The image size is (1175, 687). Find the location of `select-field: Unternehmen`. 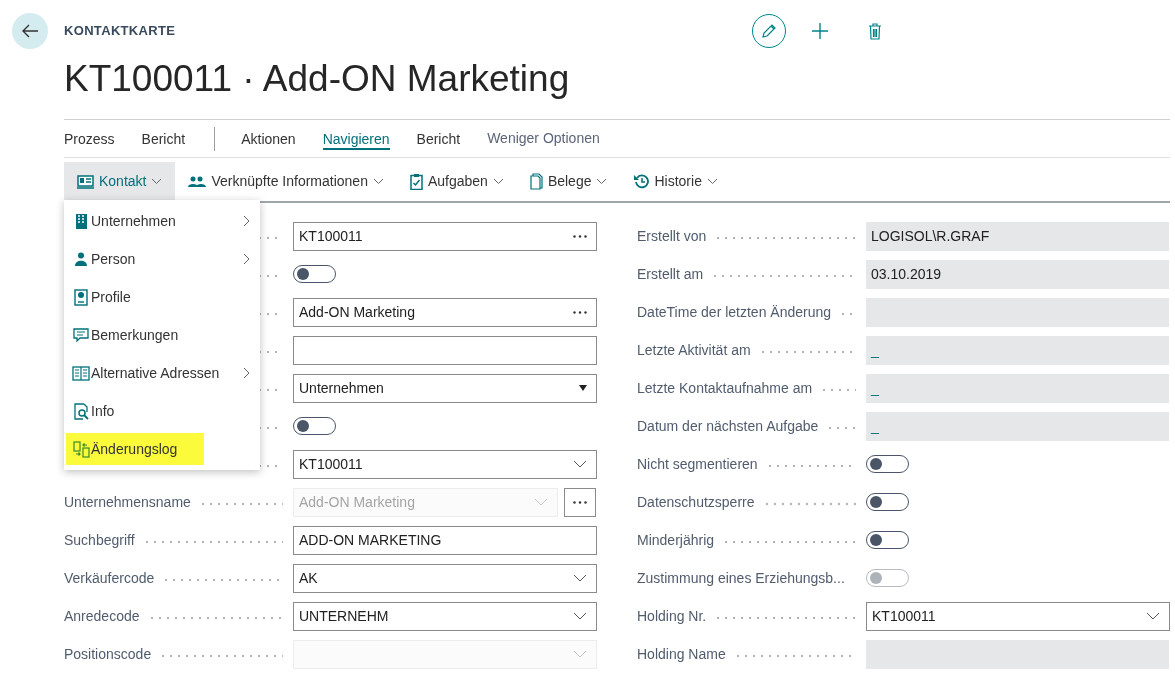

select-field: Unternehmen is located at coordinates (445, 388).